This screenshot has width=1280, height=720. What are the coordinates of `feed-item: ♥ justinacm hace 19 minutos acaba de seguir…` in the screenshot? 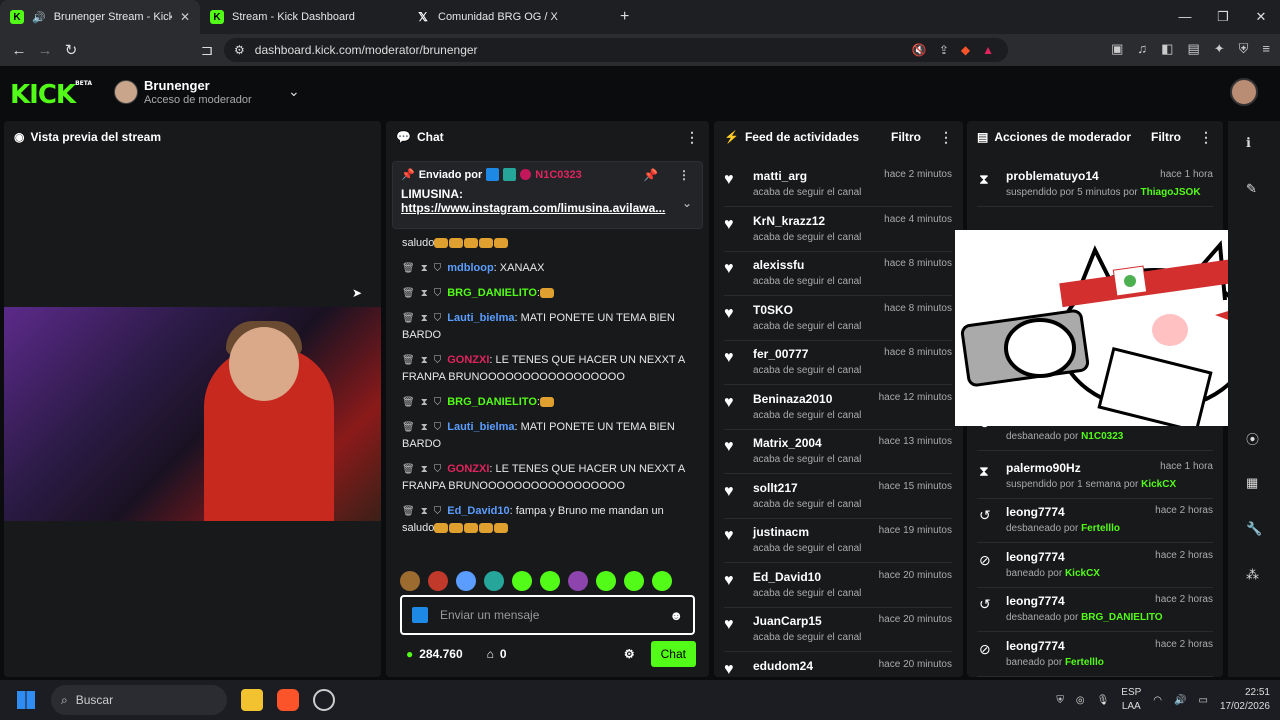 It's located at (838, 541).